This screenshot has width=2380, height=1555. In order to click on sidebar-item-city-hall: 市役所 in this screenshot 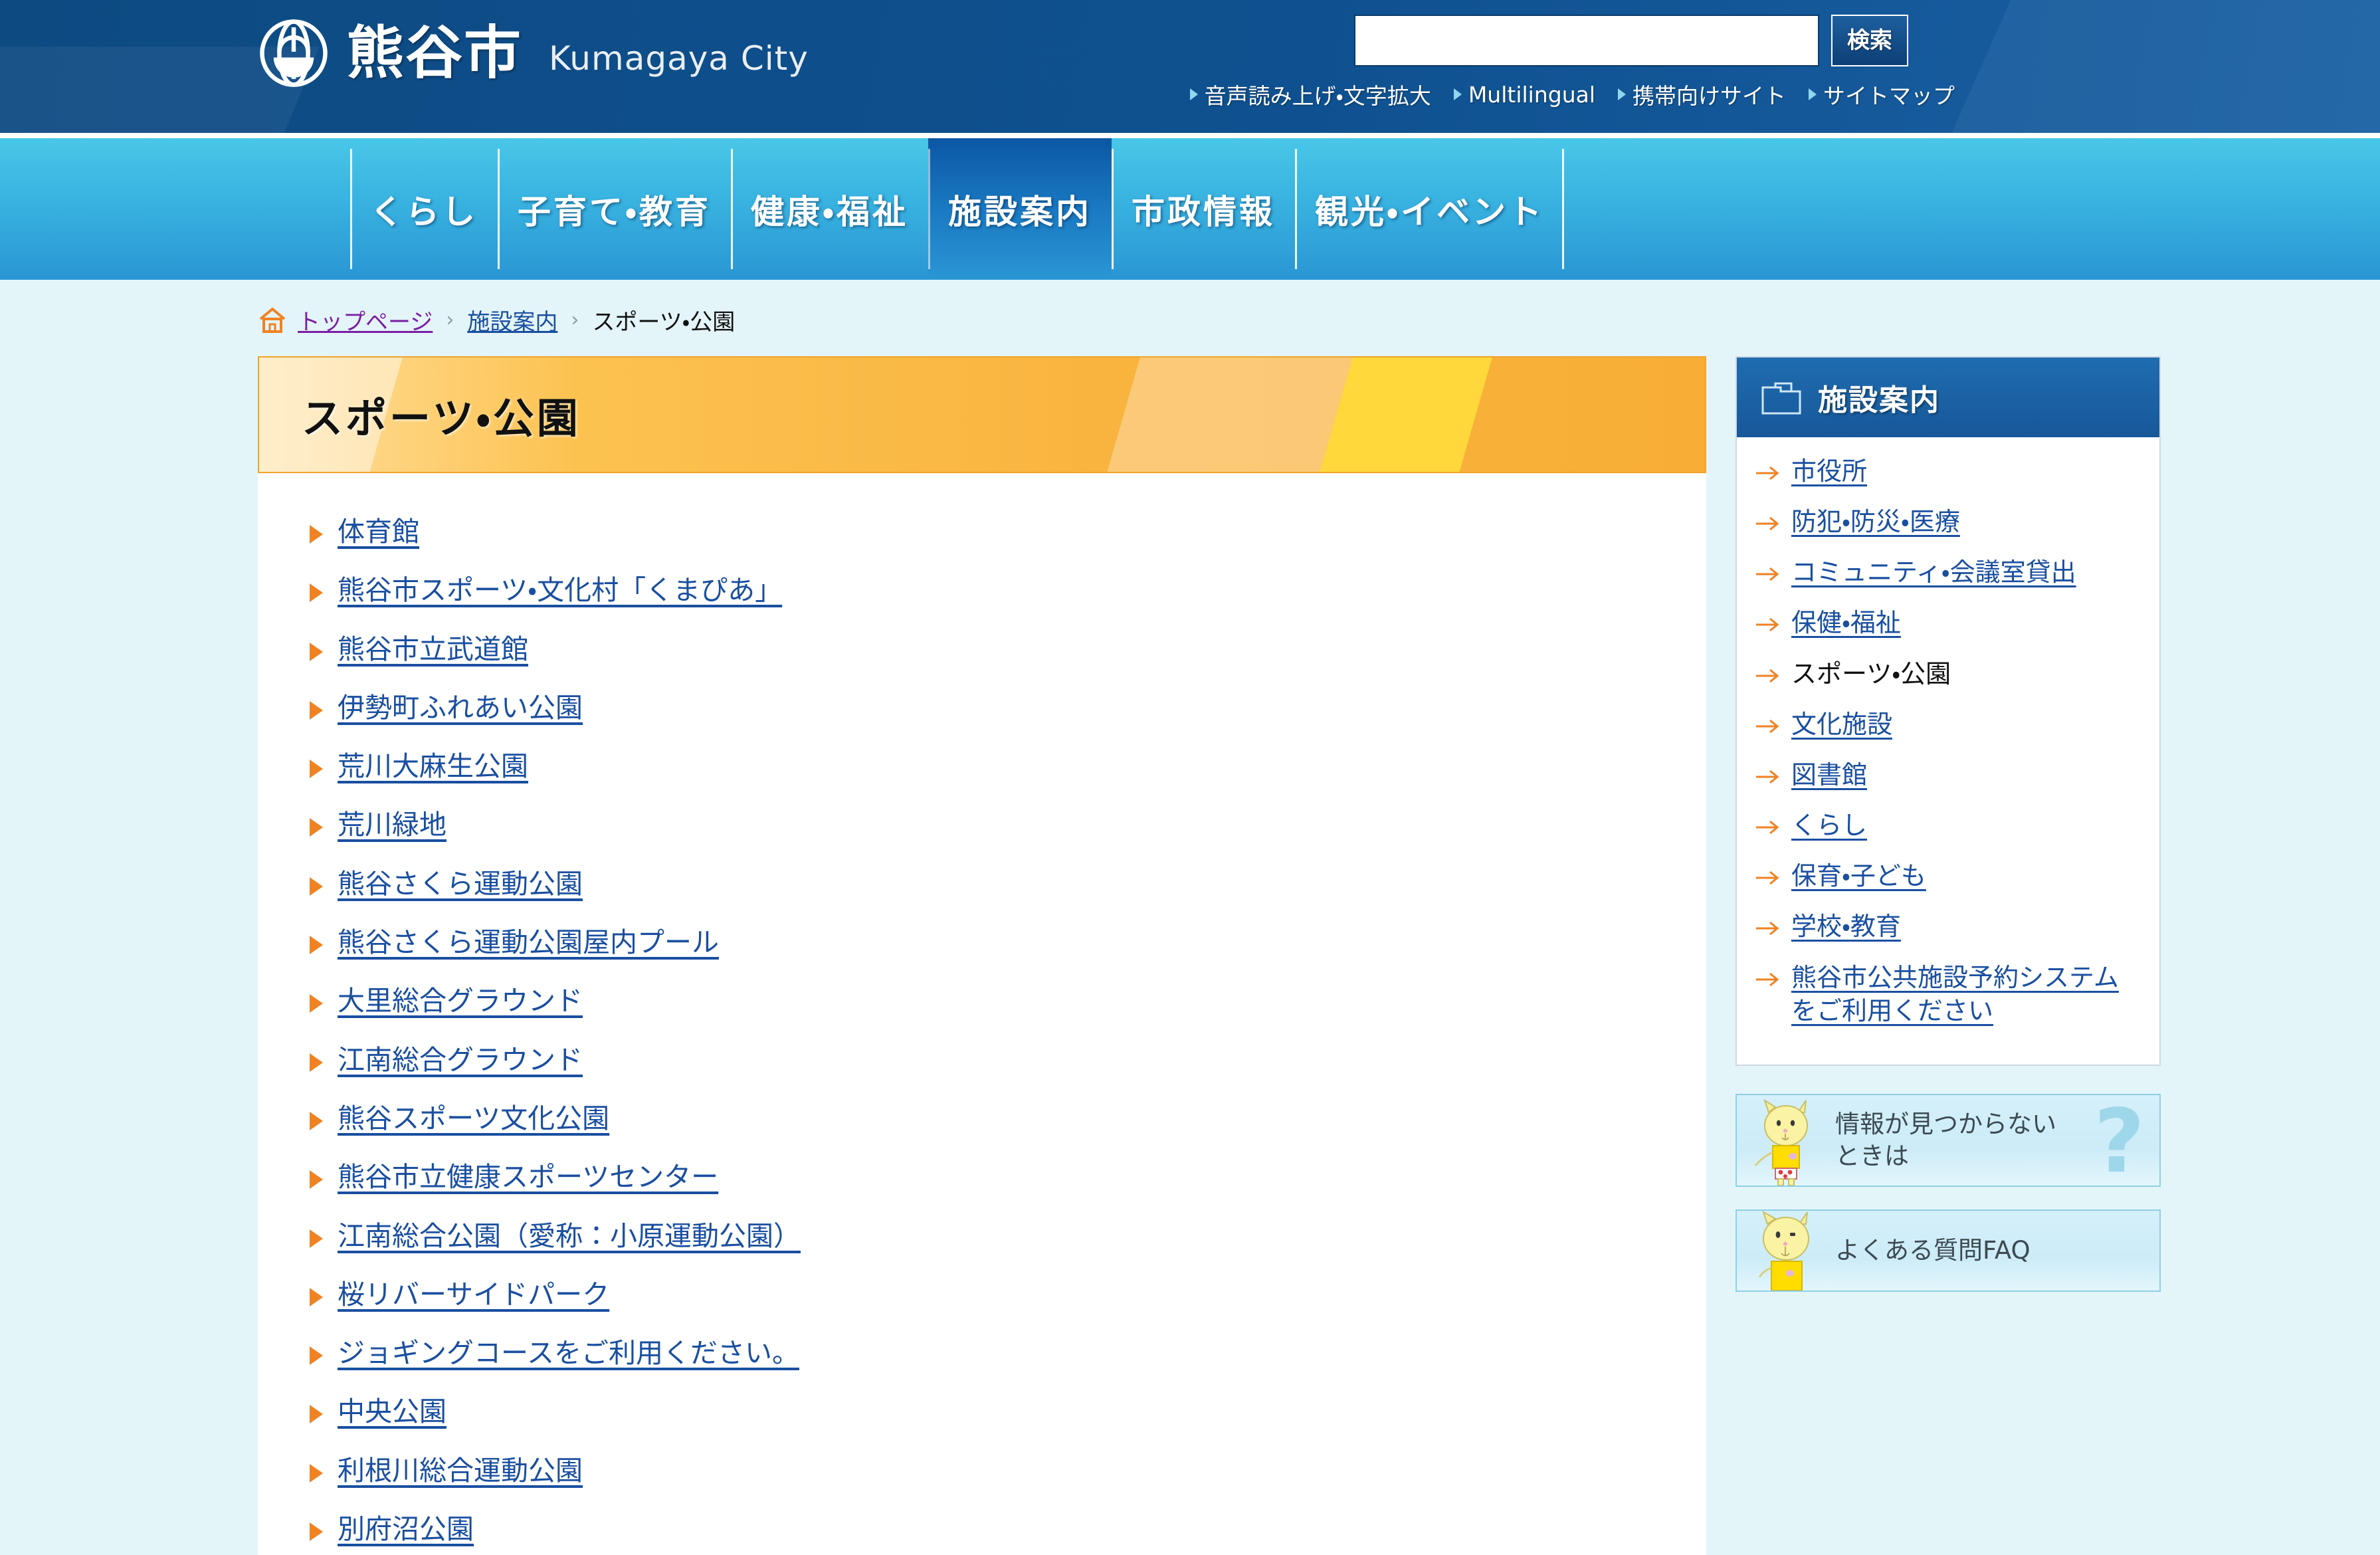, I will do `click(1829, 471)`.